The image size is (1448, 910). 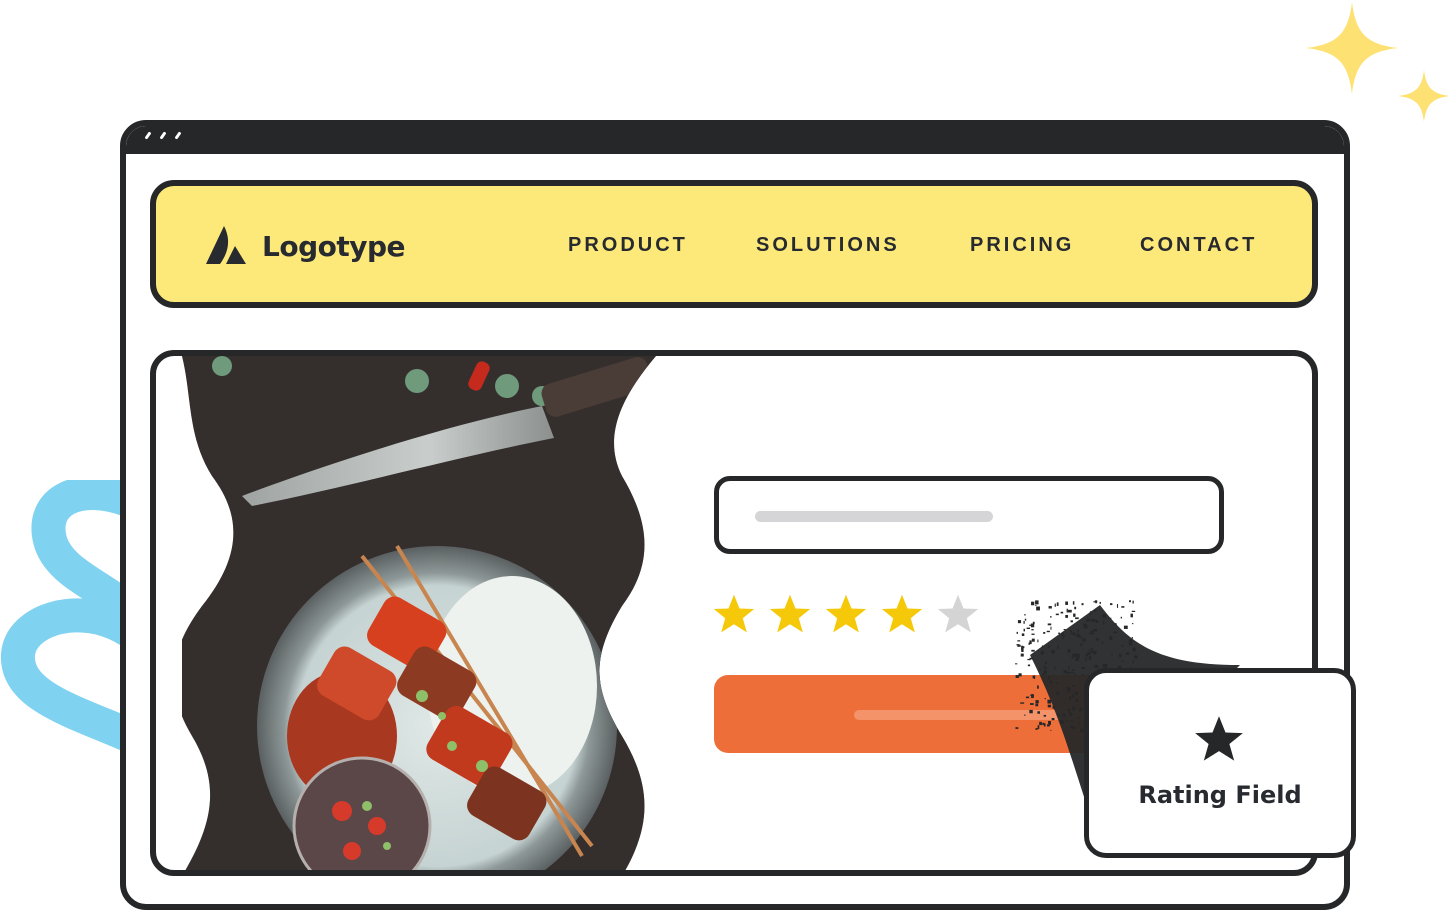 I want to click on sparkle-icon, so click(x=1352, y=48).